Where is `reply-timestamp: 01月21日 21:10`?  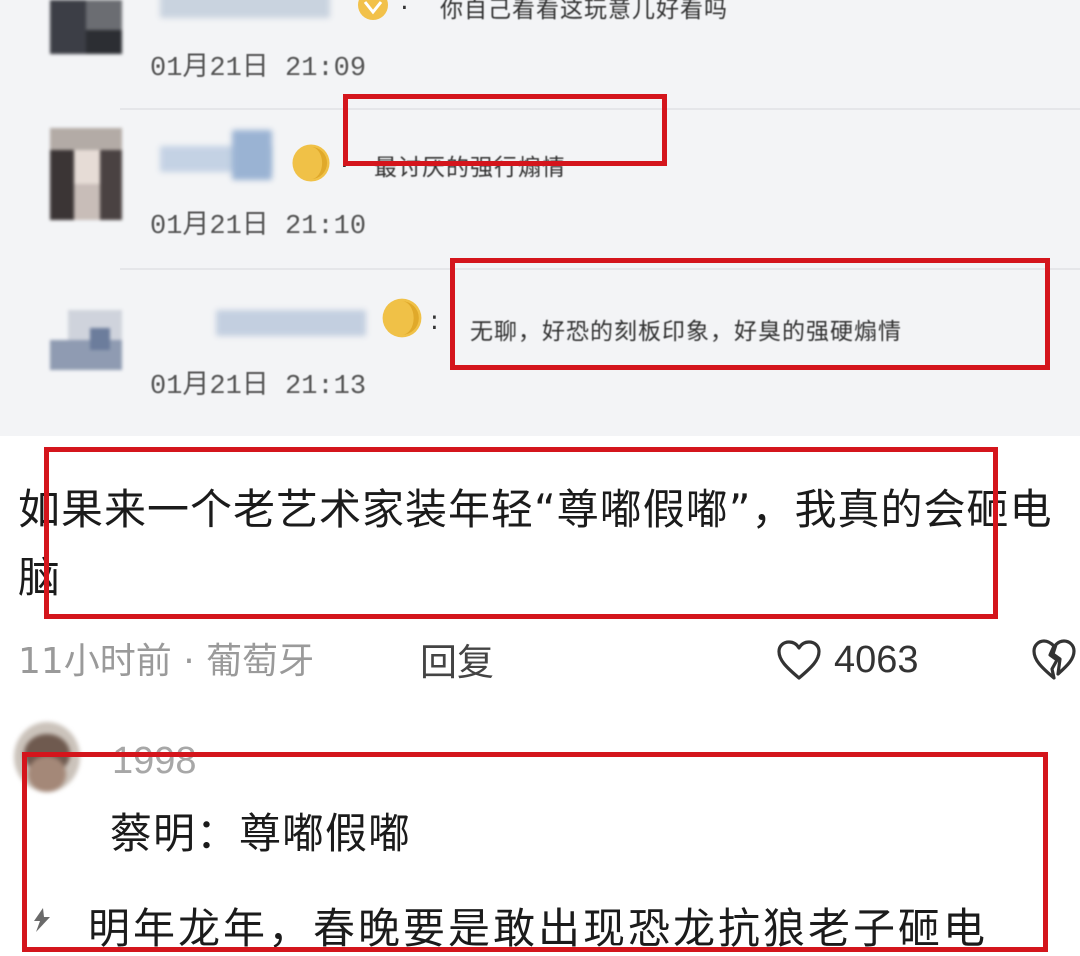
reply-timestamp: 01月21日 21:10 is located at coordinates (258, 227).